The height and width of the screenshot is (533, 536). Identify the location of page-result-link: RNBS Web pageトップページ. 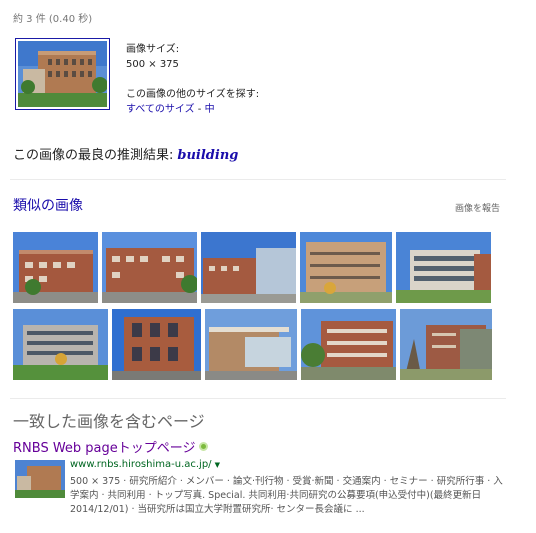
(110, 446).